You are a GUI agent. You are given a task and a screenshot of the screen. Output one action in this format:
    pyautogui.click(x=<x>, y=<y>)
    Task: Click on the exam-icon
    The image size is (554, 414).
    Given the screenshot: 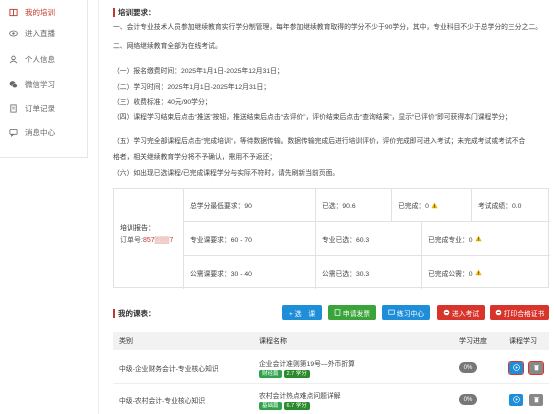 What is the action you would take?
    pyautogui.click(x=446, y=312)
    